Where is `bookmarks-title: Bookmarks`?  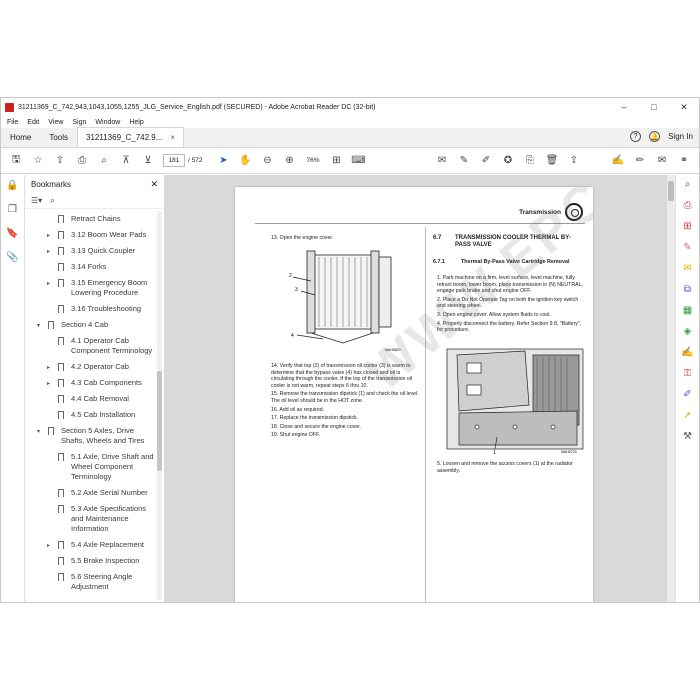 bookmarks-title: Bookmarks is located at coordinates (51, 184).